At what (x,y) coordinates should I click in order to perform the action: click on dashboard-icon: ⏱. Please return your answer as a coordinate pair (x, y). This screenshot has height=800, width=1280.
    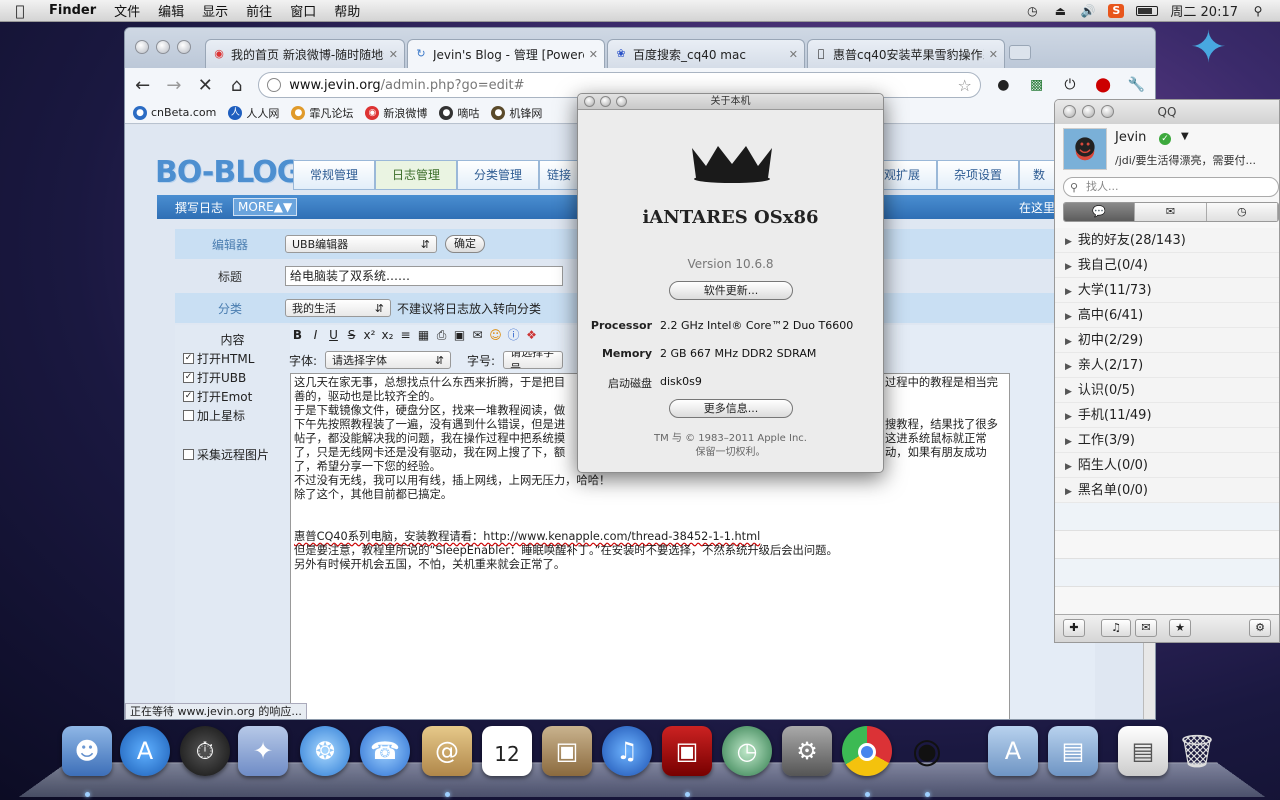
    Looking at the image, I should click on (205, 751).